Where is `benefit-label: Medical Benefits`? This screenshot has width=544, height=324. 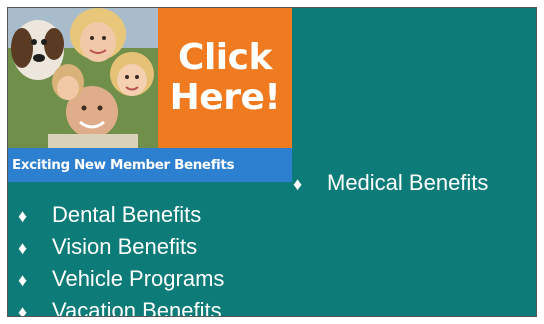 benefit-label: Medical Benefits is located at coordinates (408, 182).